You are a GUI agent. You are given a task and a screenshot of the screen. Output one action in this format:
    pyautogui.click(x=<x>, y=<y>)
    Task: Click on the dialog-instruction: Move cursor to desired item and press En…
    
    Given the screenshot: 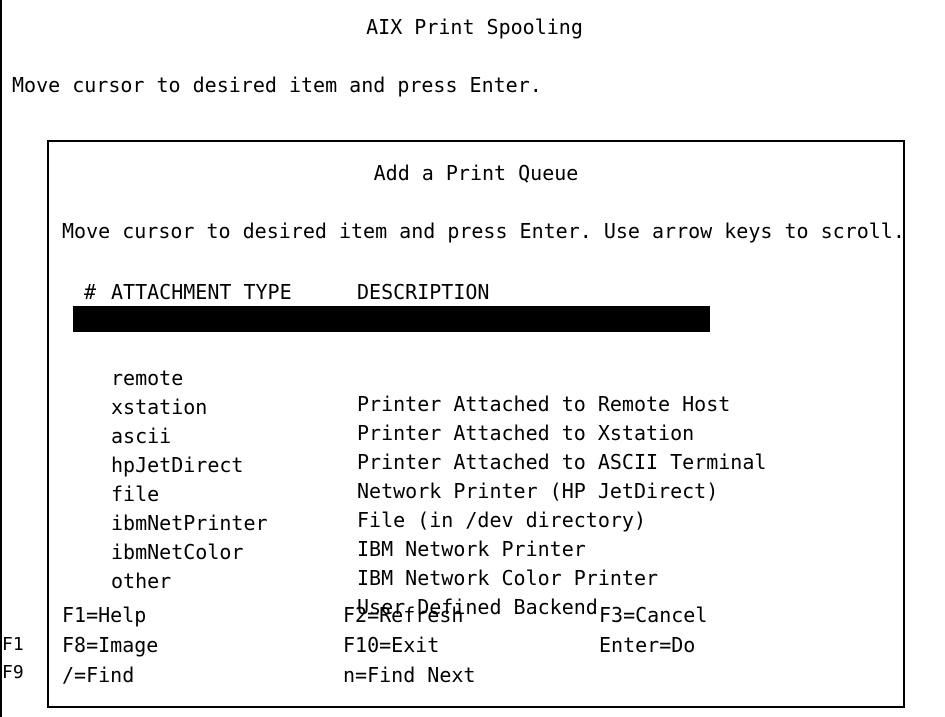 What is the action you would take?
    pyautogui.click(x=483, y=231)
    